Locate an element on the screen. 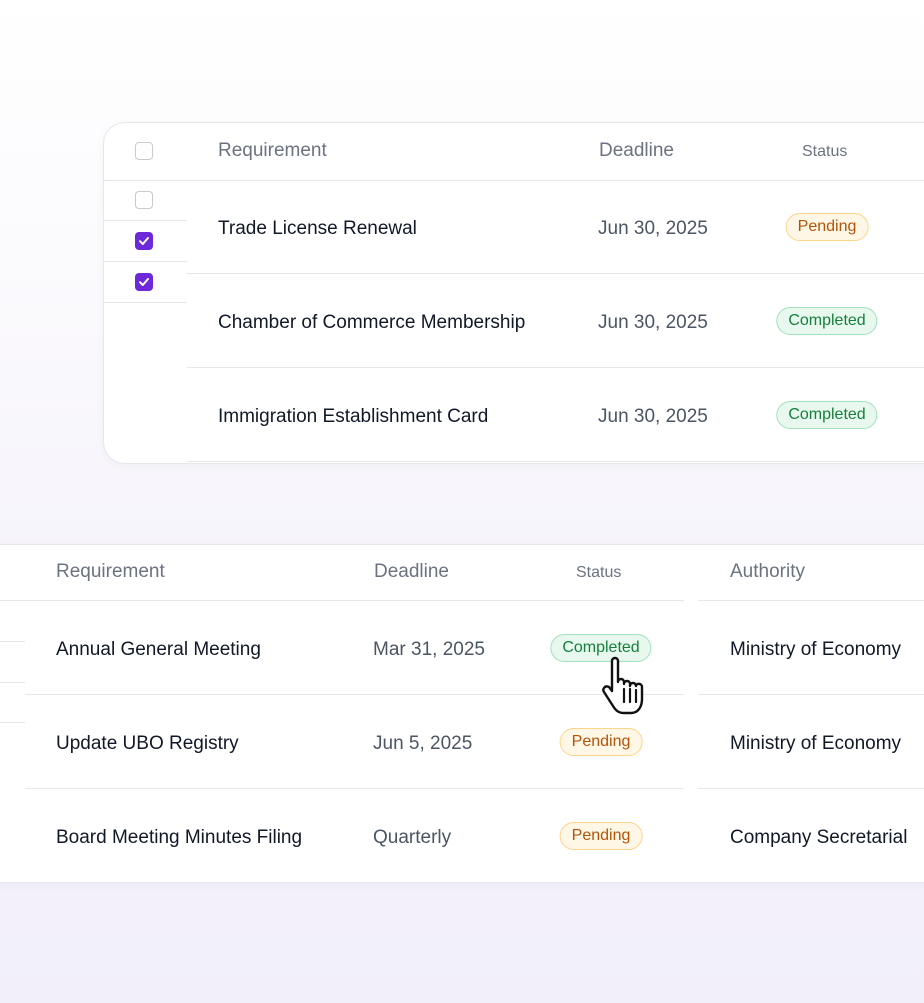 This screenshot has width=924, height=1003. authority-cell: Company Secretarial is located at coordinates (819, 837).